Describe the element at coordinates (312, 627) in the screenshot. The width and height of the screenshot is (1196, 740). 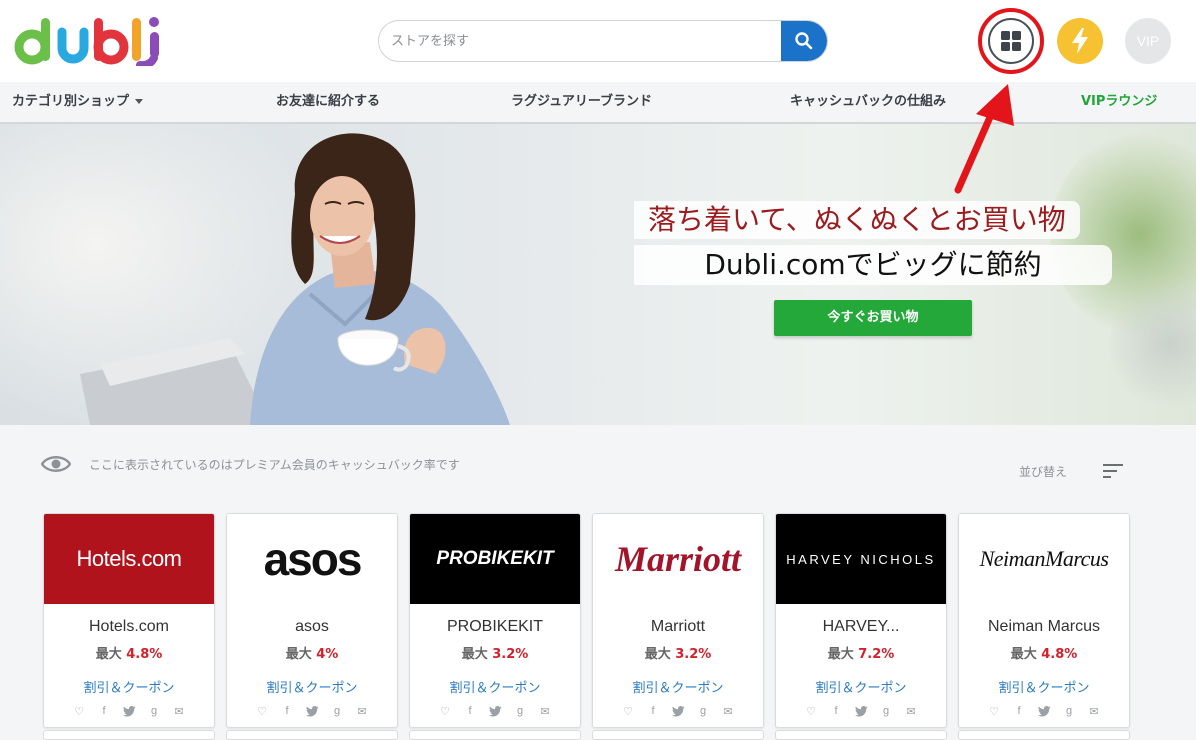
I see `store-name: asos` at that location.